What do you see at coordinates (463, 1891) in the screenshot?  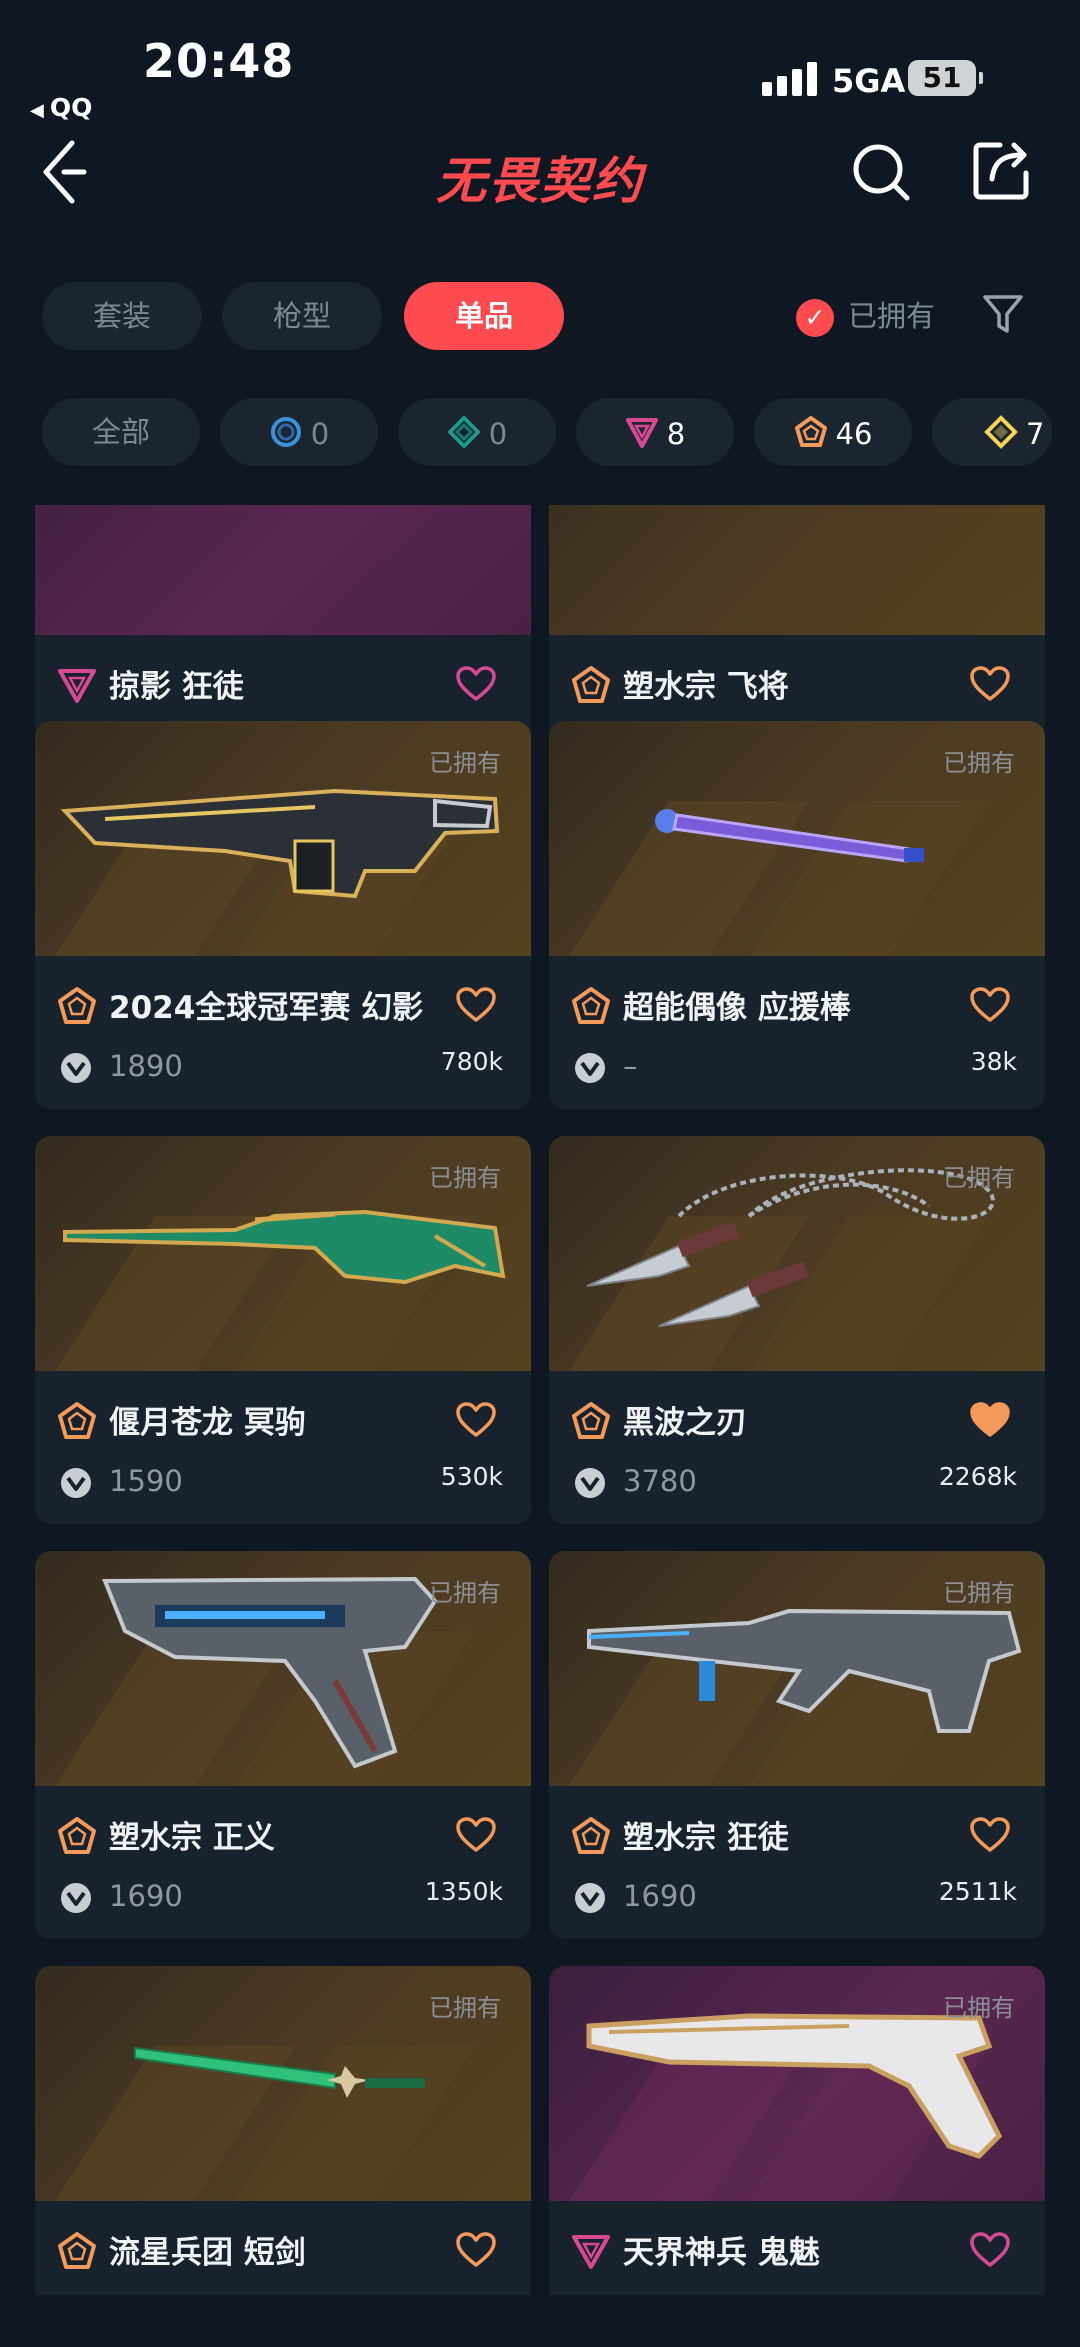 I see `item-likes: 1350k` at bounding box center [463, 1891].